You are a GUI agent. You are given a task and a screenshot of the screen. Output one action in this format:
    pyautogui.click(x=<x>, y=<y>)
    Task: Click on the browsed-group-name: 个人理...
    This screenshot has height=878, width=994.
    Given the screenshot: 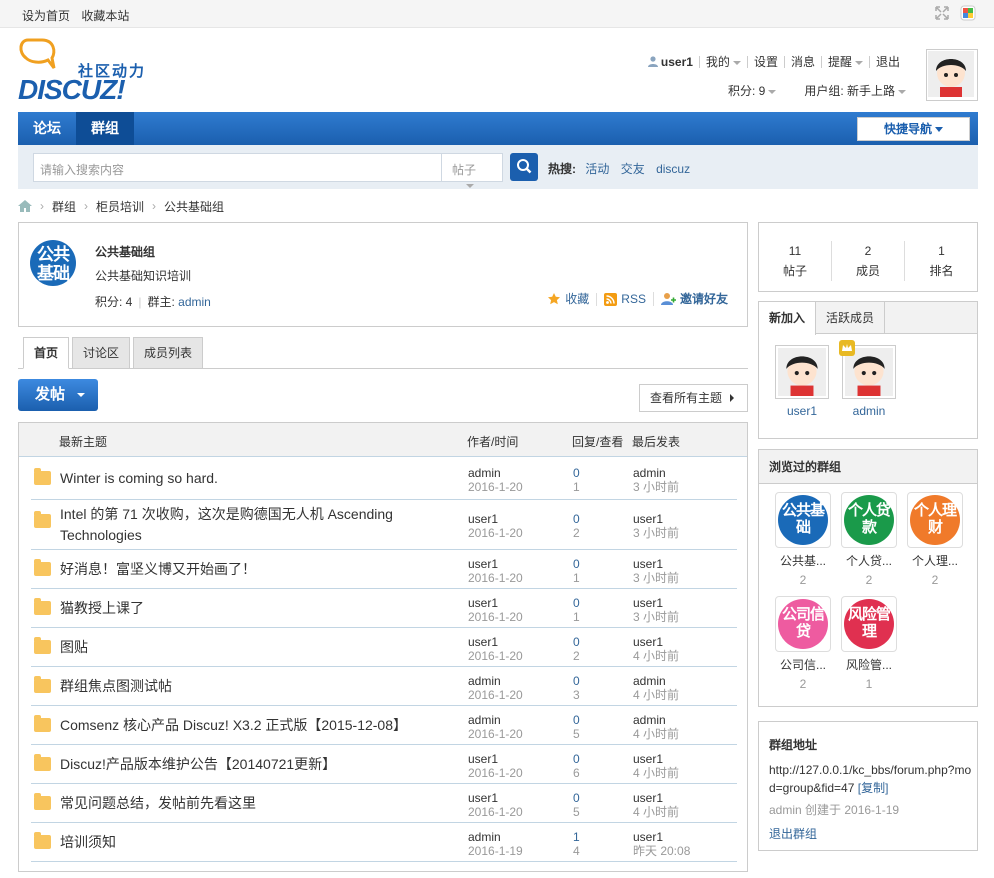 What is the action you would take?
    pyautogui.click(x=935, y=561)
    